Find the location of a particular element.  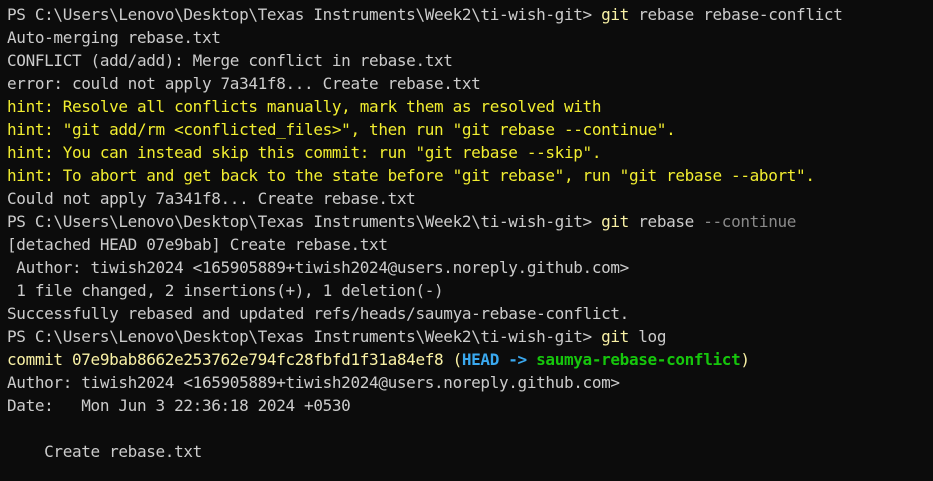

terminal-text-segment: rebase rebase-conflict is located at coordinates (735, 14).